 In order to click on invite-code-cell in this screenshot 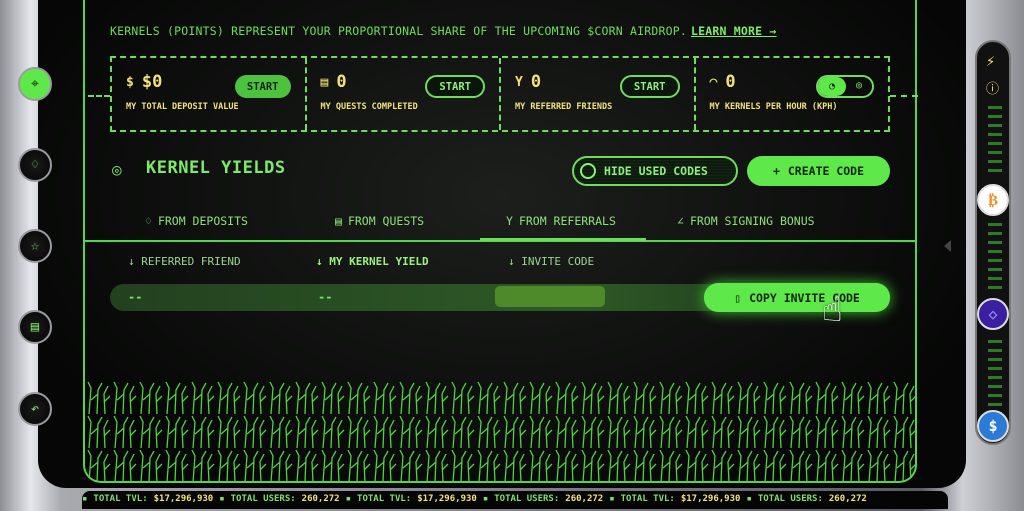, I will do `click(550, 296)`.